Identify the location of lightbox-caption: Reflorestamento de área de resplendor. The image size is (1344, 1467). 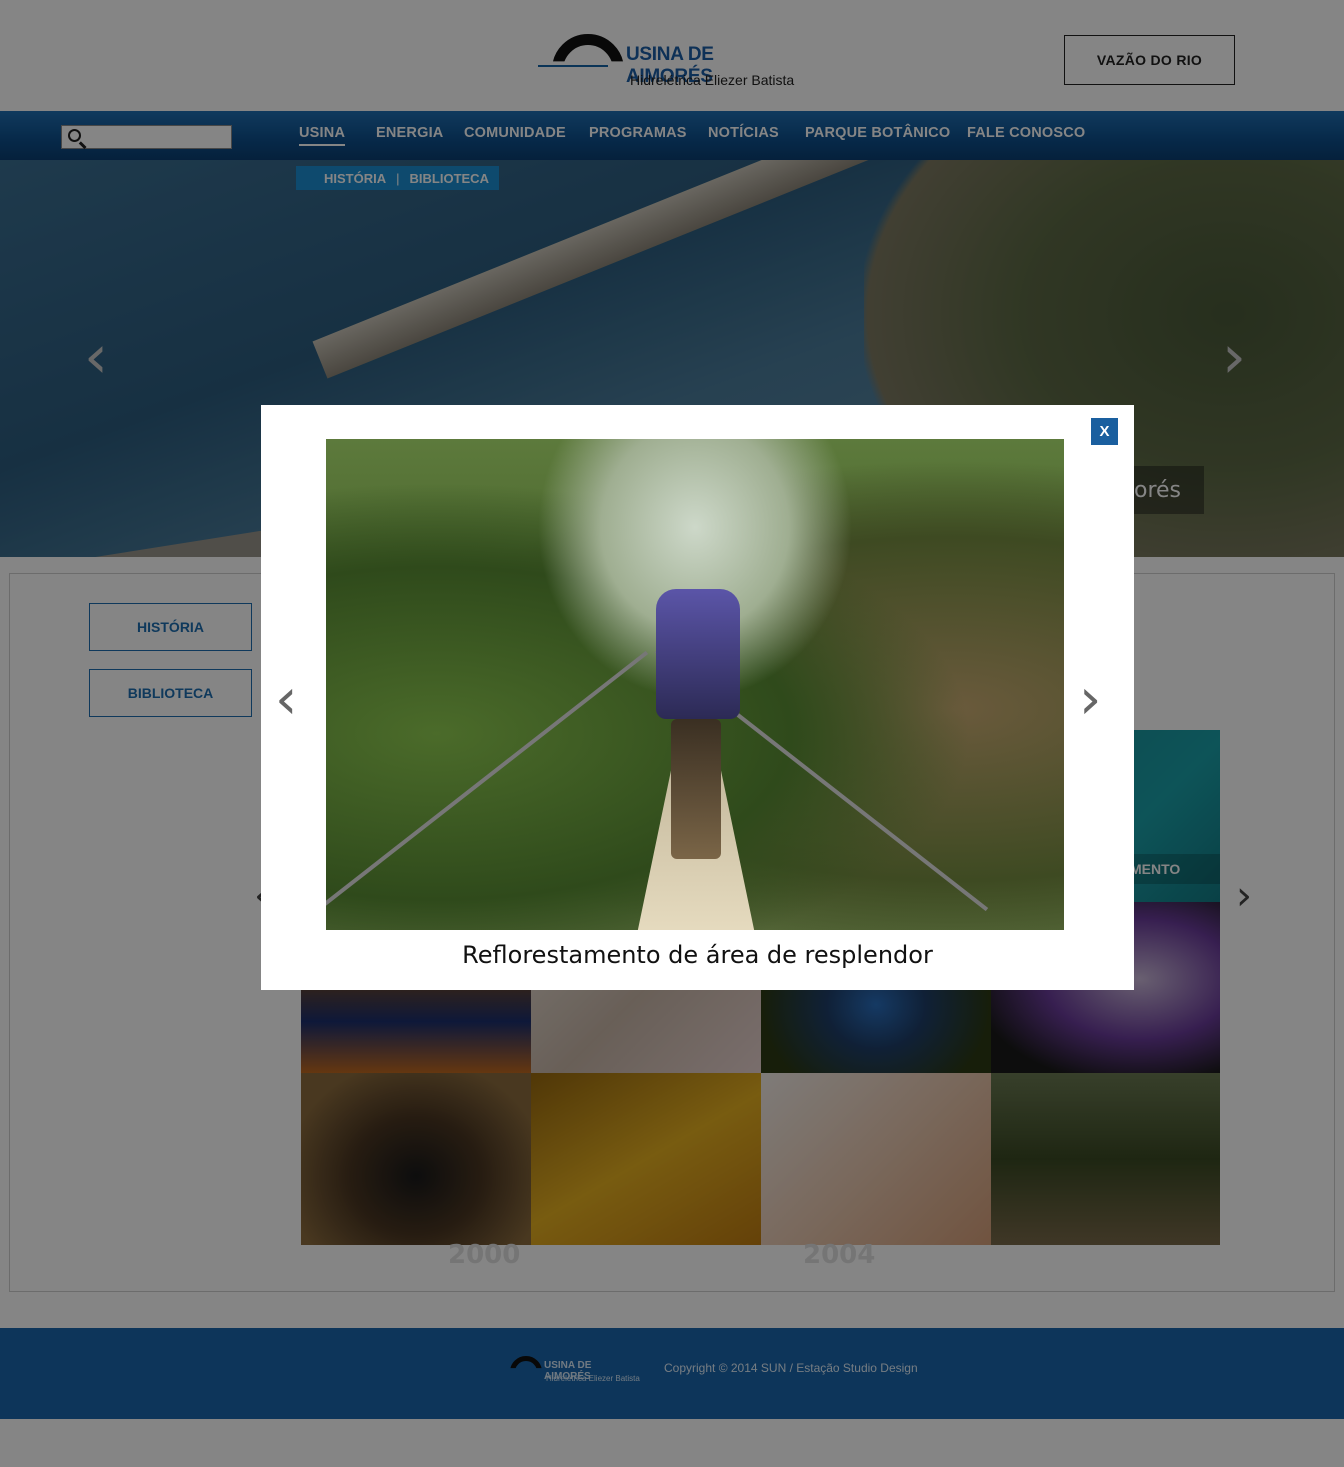
(697, 955).